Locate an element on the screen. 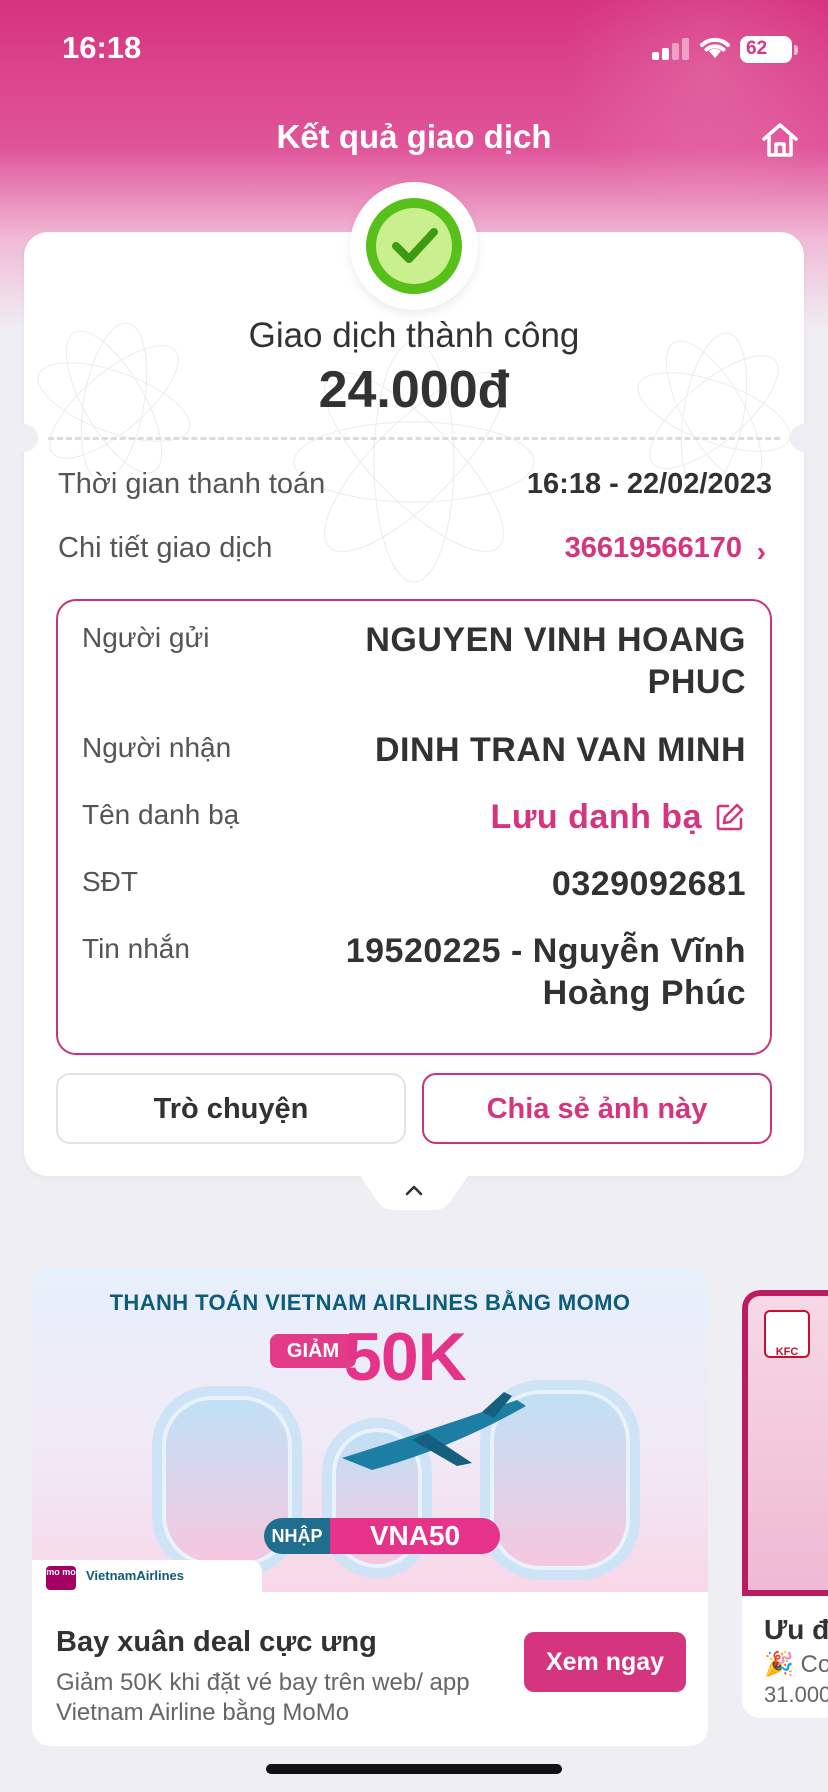 This screenshot has height=1792, width=828. page-title: Kết quả giao dịch is located at coordinates (414, 136).